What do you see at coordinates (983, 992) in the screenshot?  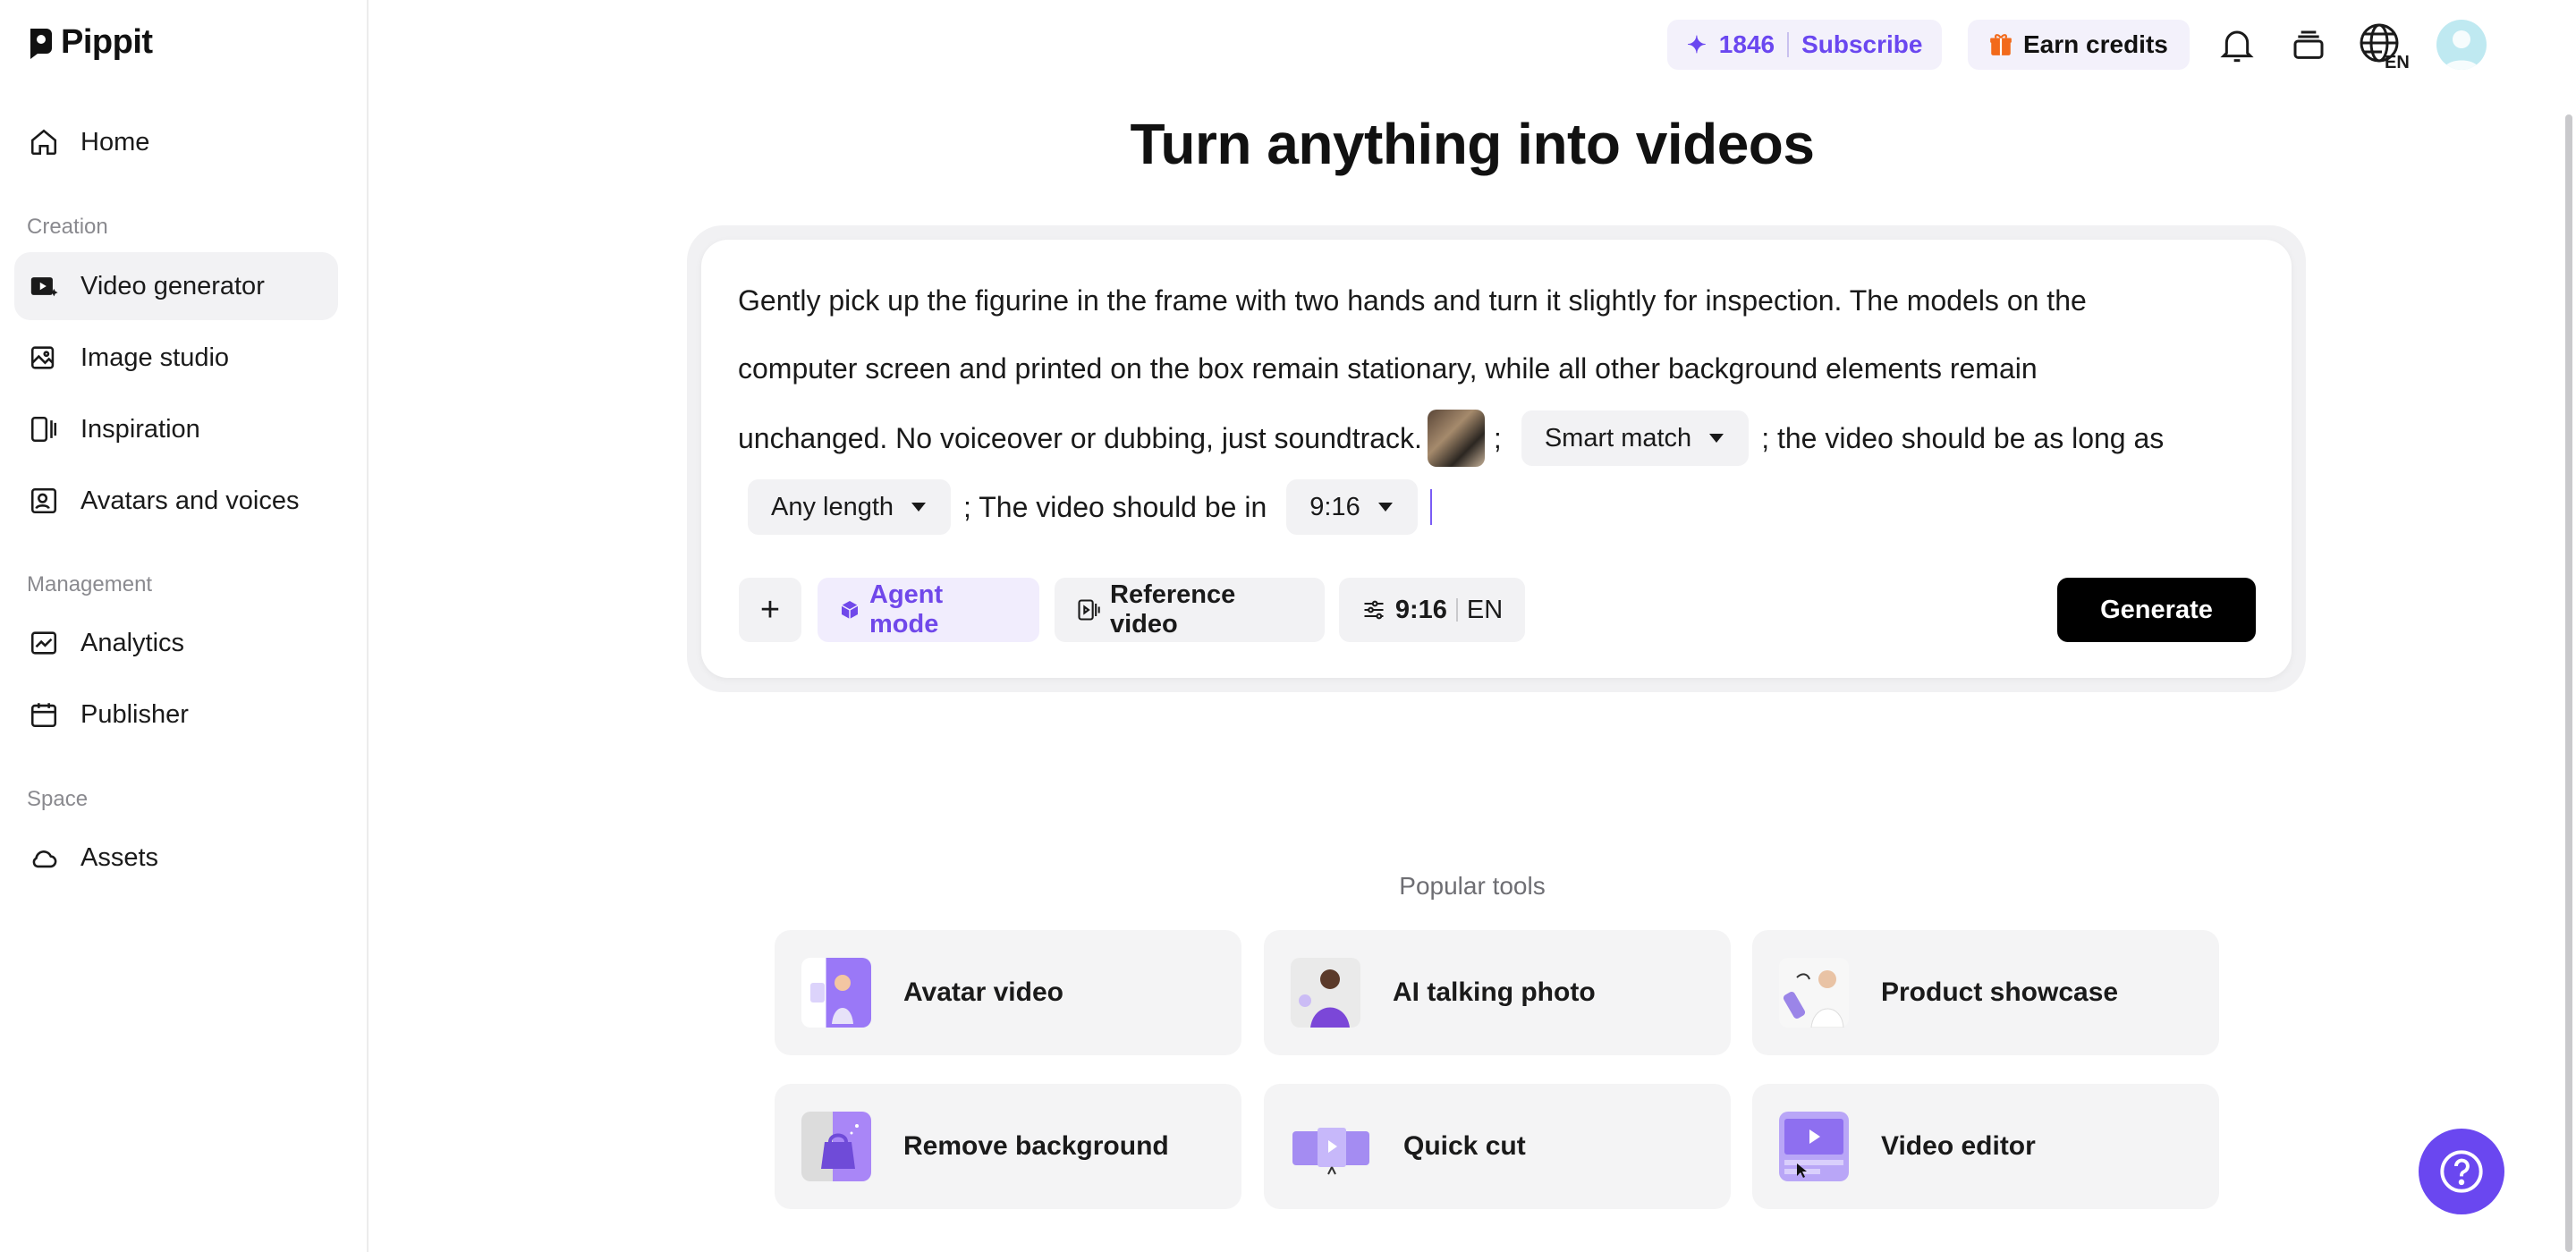 I see `tool-card-label: Avatar video` at bounding box center [983, 992].